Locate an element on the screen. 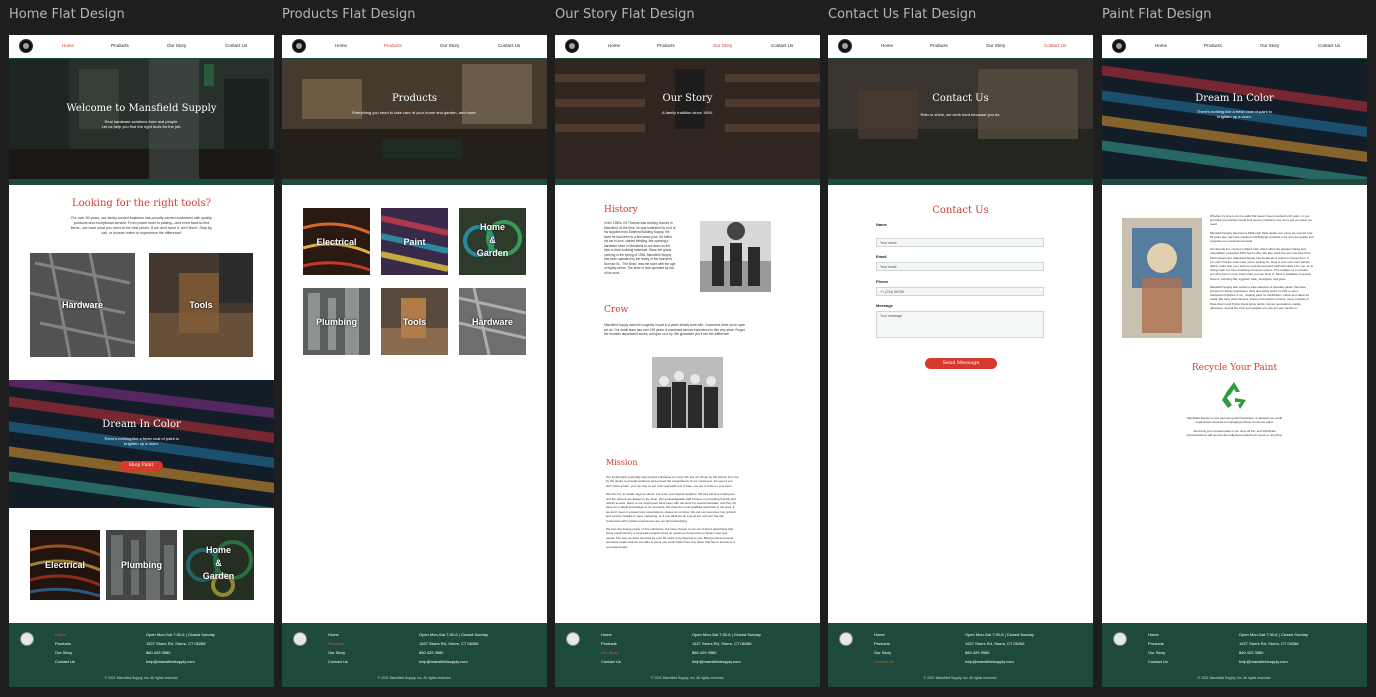 This screenshot has height=697, width=1376. shop-paint-button: Shop Paint is located at coordinates (141, 466).